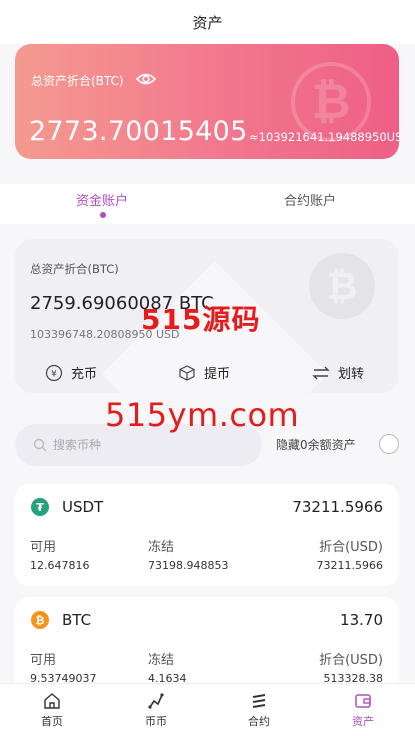 The height and width of the screenshot is (736, 415). I want to click on nav-contract: 合约, so click(259, 710).